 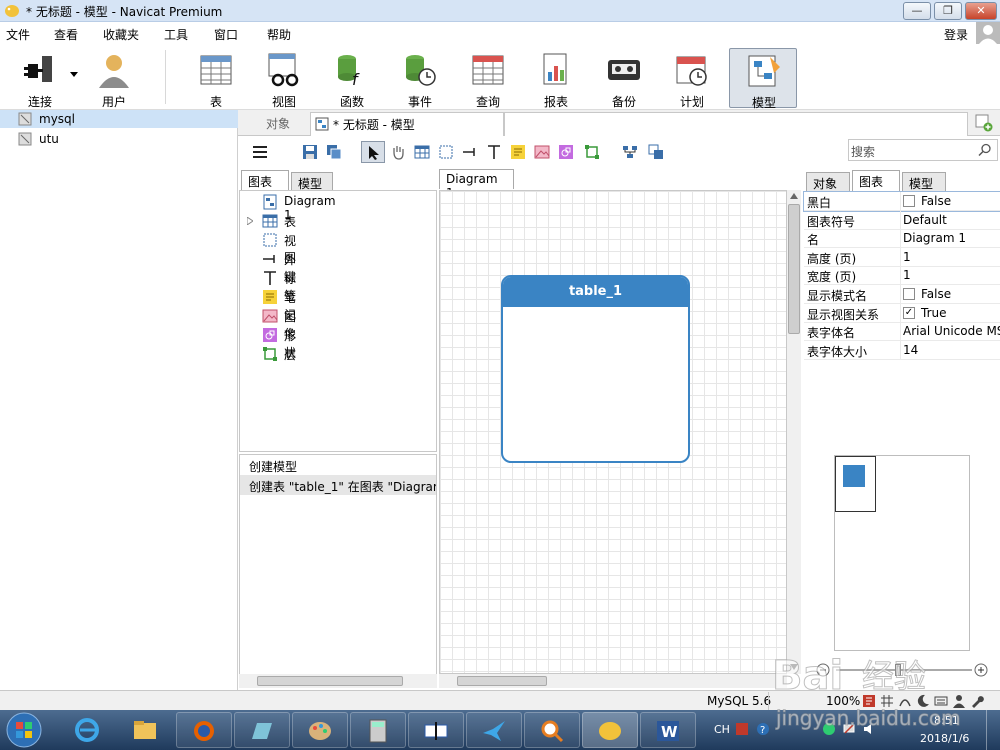 What do you see at coordinates (909, 312) in the screenshot?
I see `property-checkbox: ✓` at bounding box center [909, 312].